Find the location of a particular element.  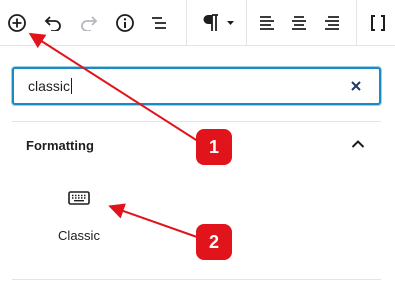

annotation-badge-1: 1 is located at coordinates (214, 147).